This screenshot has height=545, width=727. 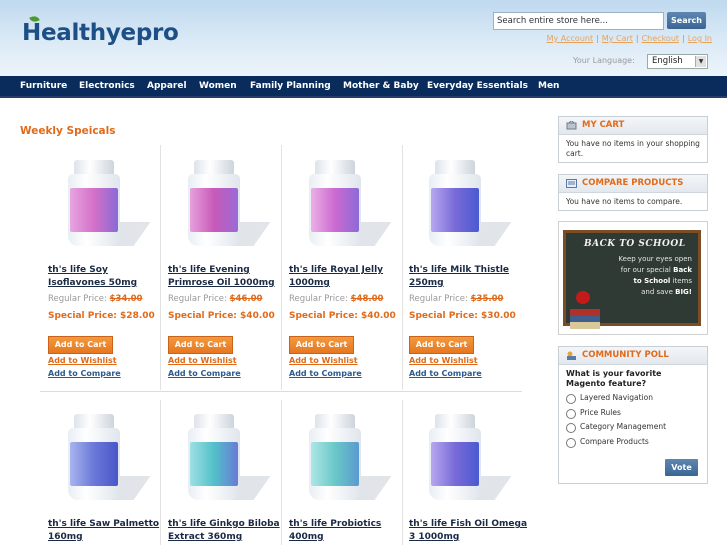 What do you see at coordinates (570, 38) in the screenshot?
I see `my-account-link: My Account` at bounding box center [570, 38].